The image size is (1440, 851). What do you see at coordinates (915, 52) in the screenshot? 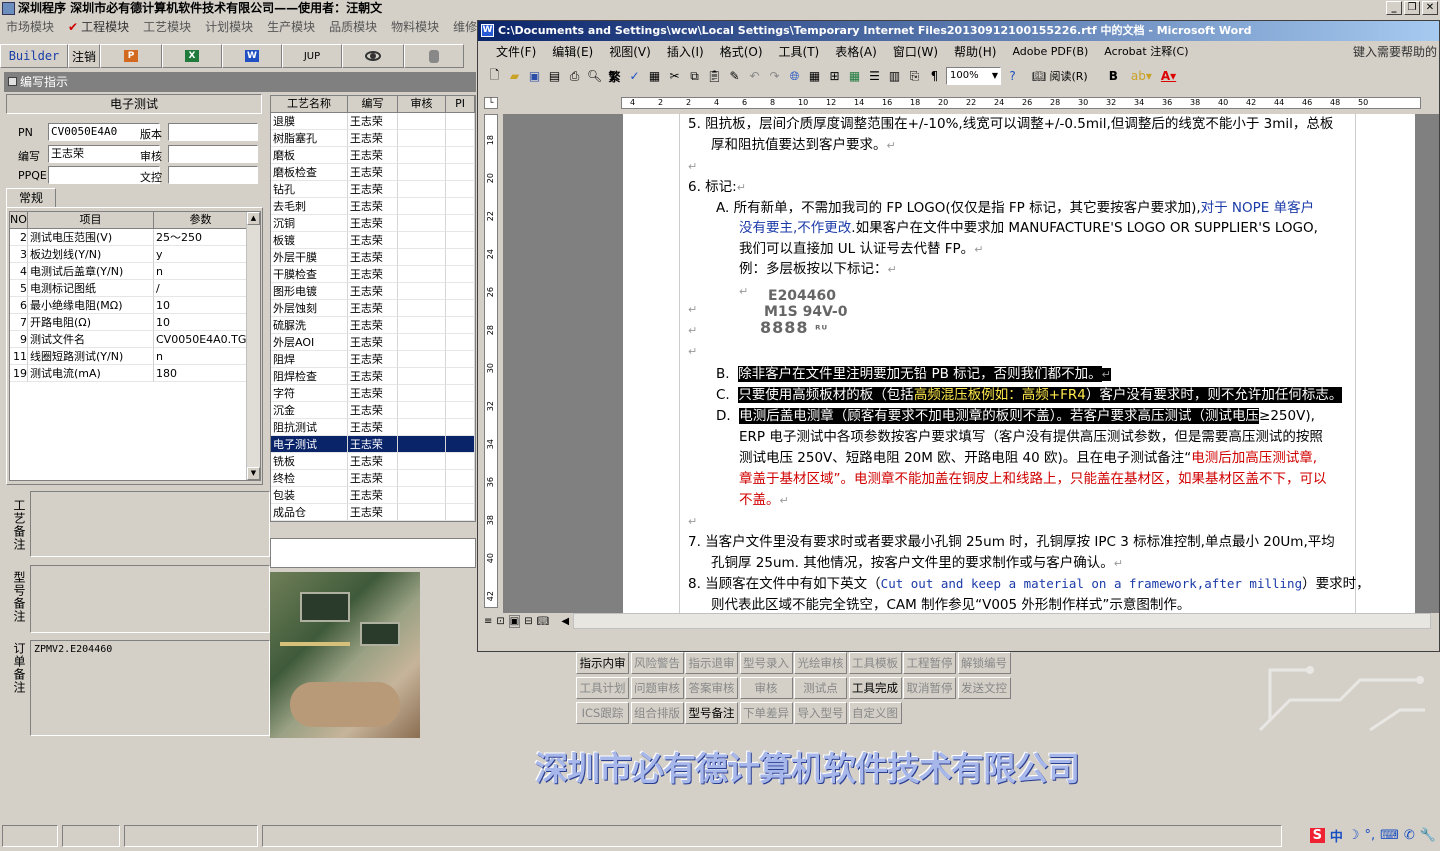
I see `word-menu-item: 窗口(W)` at bounding box center [915, 52].